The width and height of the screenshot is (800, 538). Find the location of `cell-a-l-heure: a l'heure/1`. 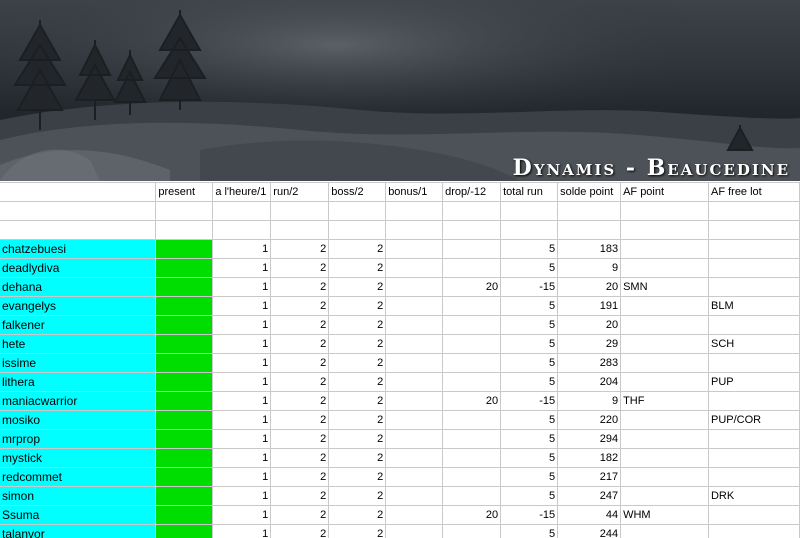

cell-a-l-heure: a l'heure/1 is located at coordinates (242, 192).